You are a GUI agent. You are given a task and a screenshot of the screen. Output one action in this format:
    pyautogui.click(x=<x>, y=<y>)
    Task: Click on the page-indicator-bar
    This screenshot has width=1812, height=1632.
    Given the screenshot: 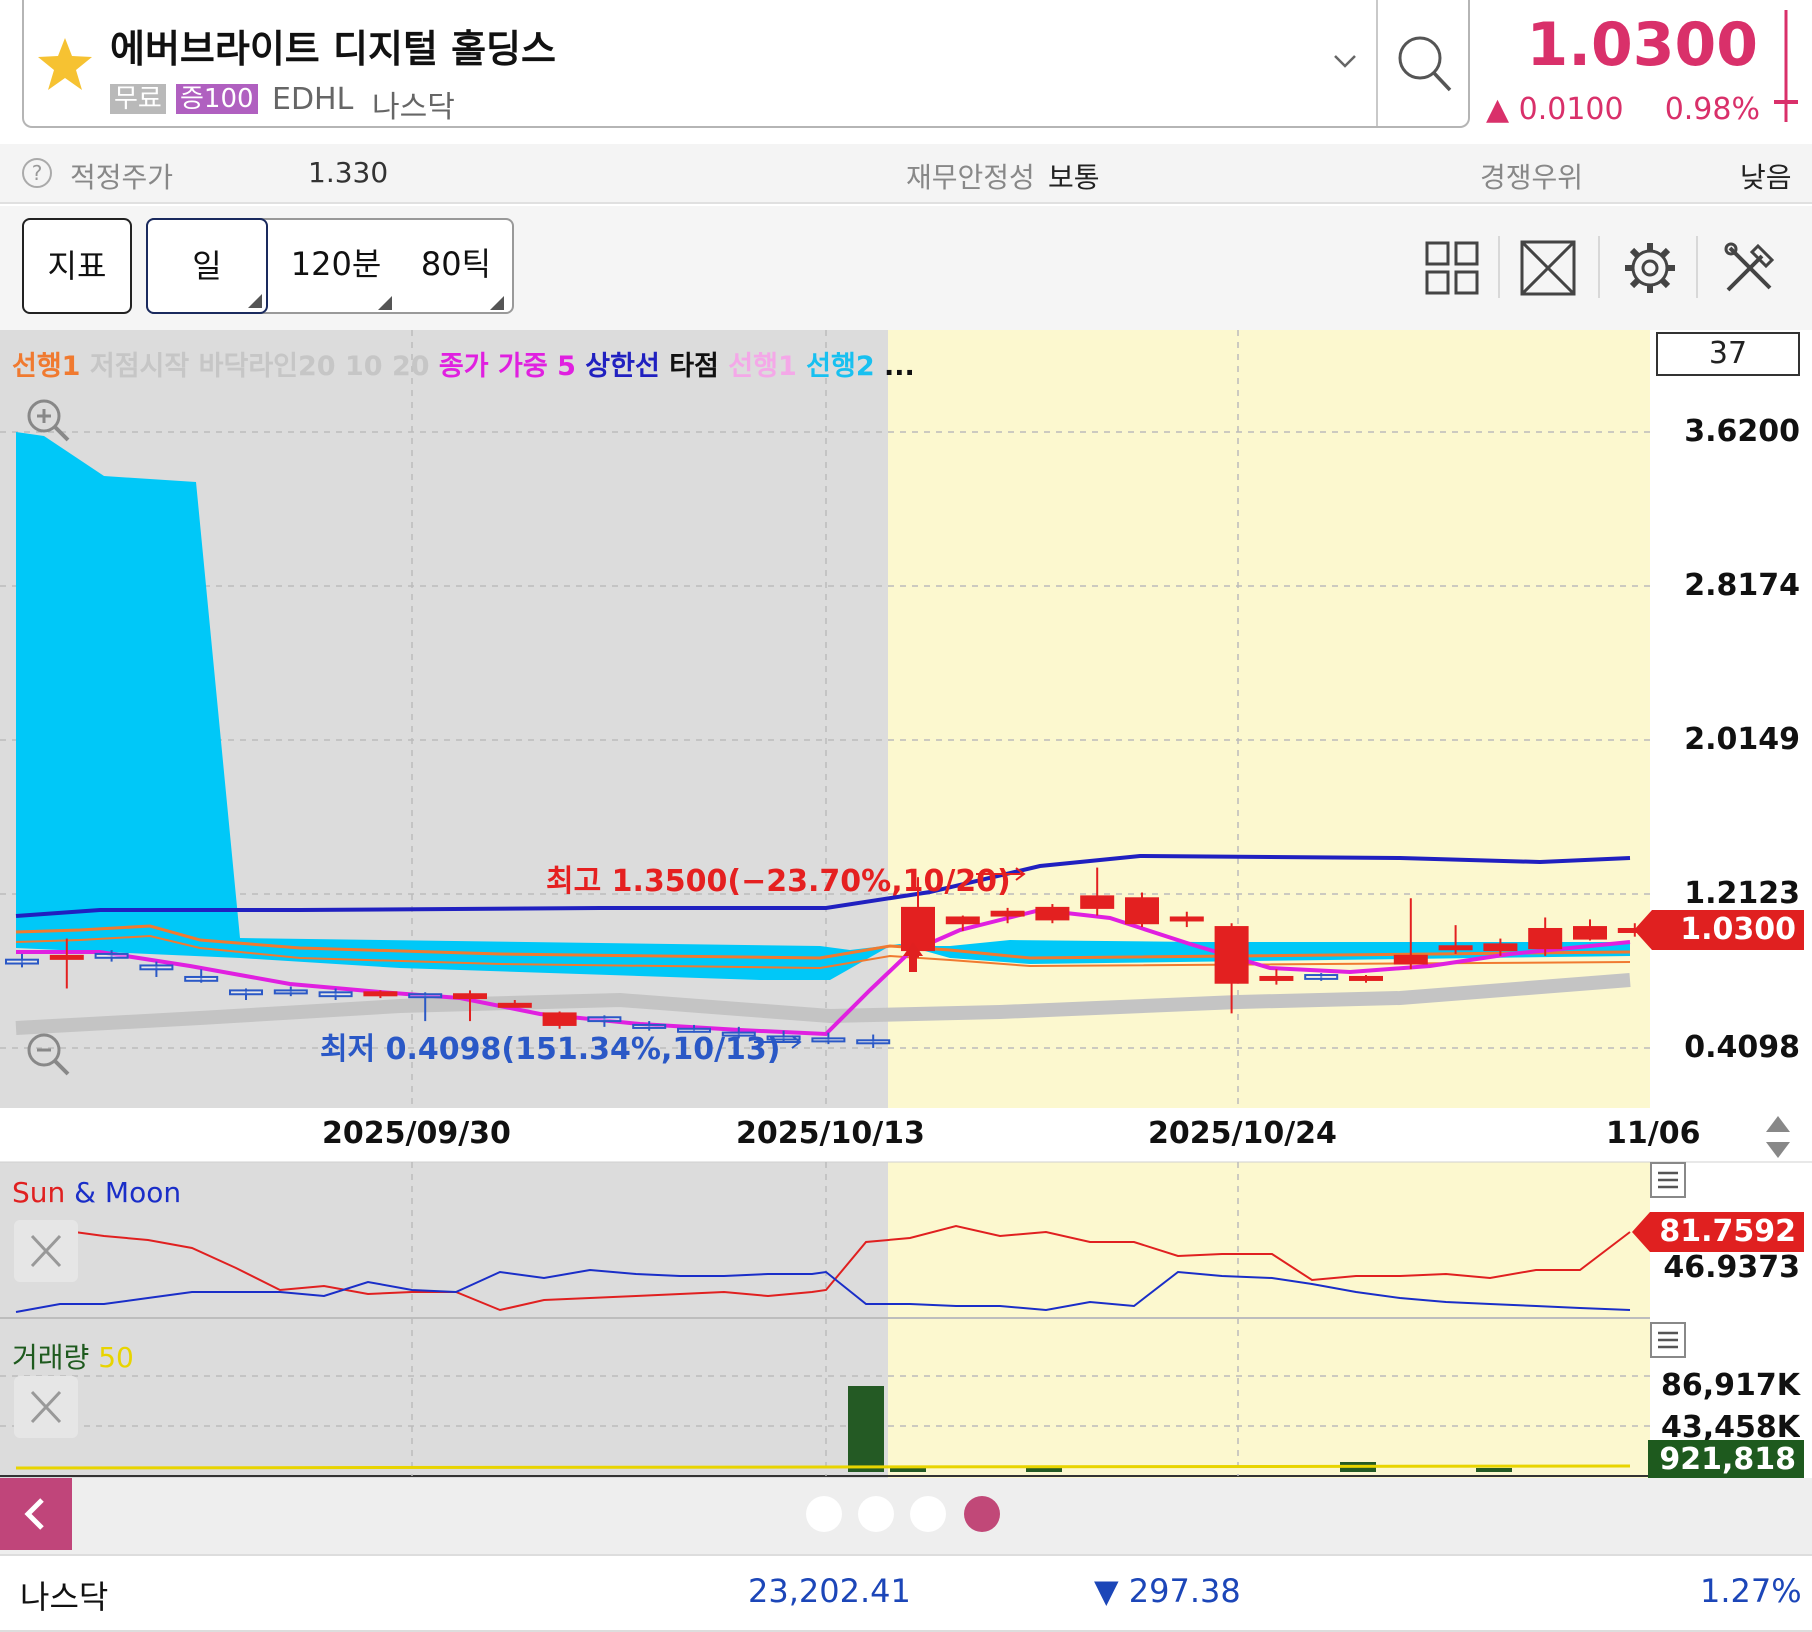 What is the action you would take?
    pyautogui.click(x=906, y=1516)
    